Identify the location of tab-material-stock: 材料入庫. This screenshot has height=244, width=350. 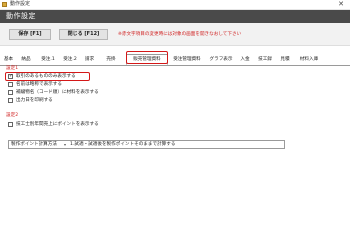
(309, 59).